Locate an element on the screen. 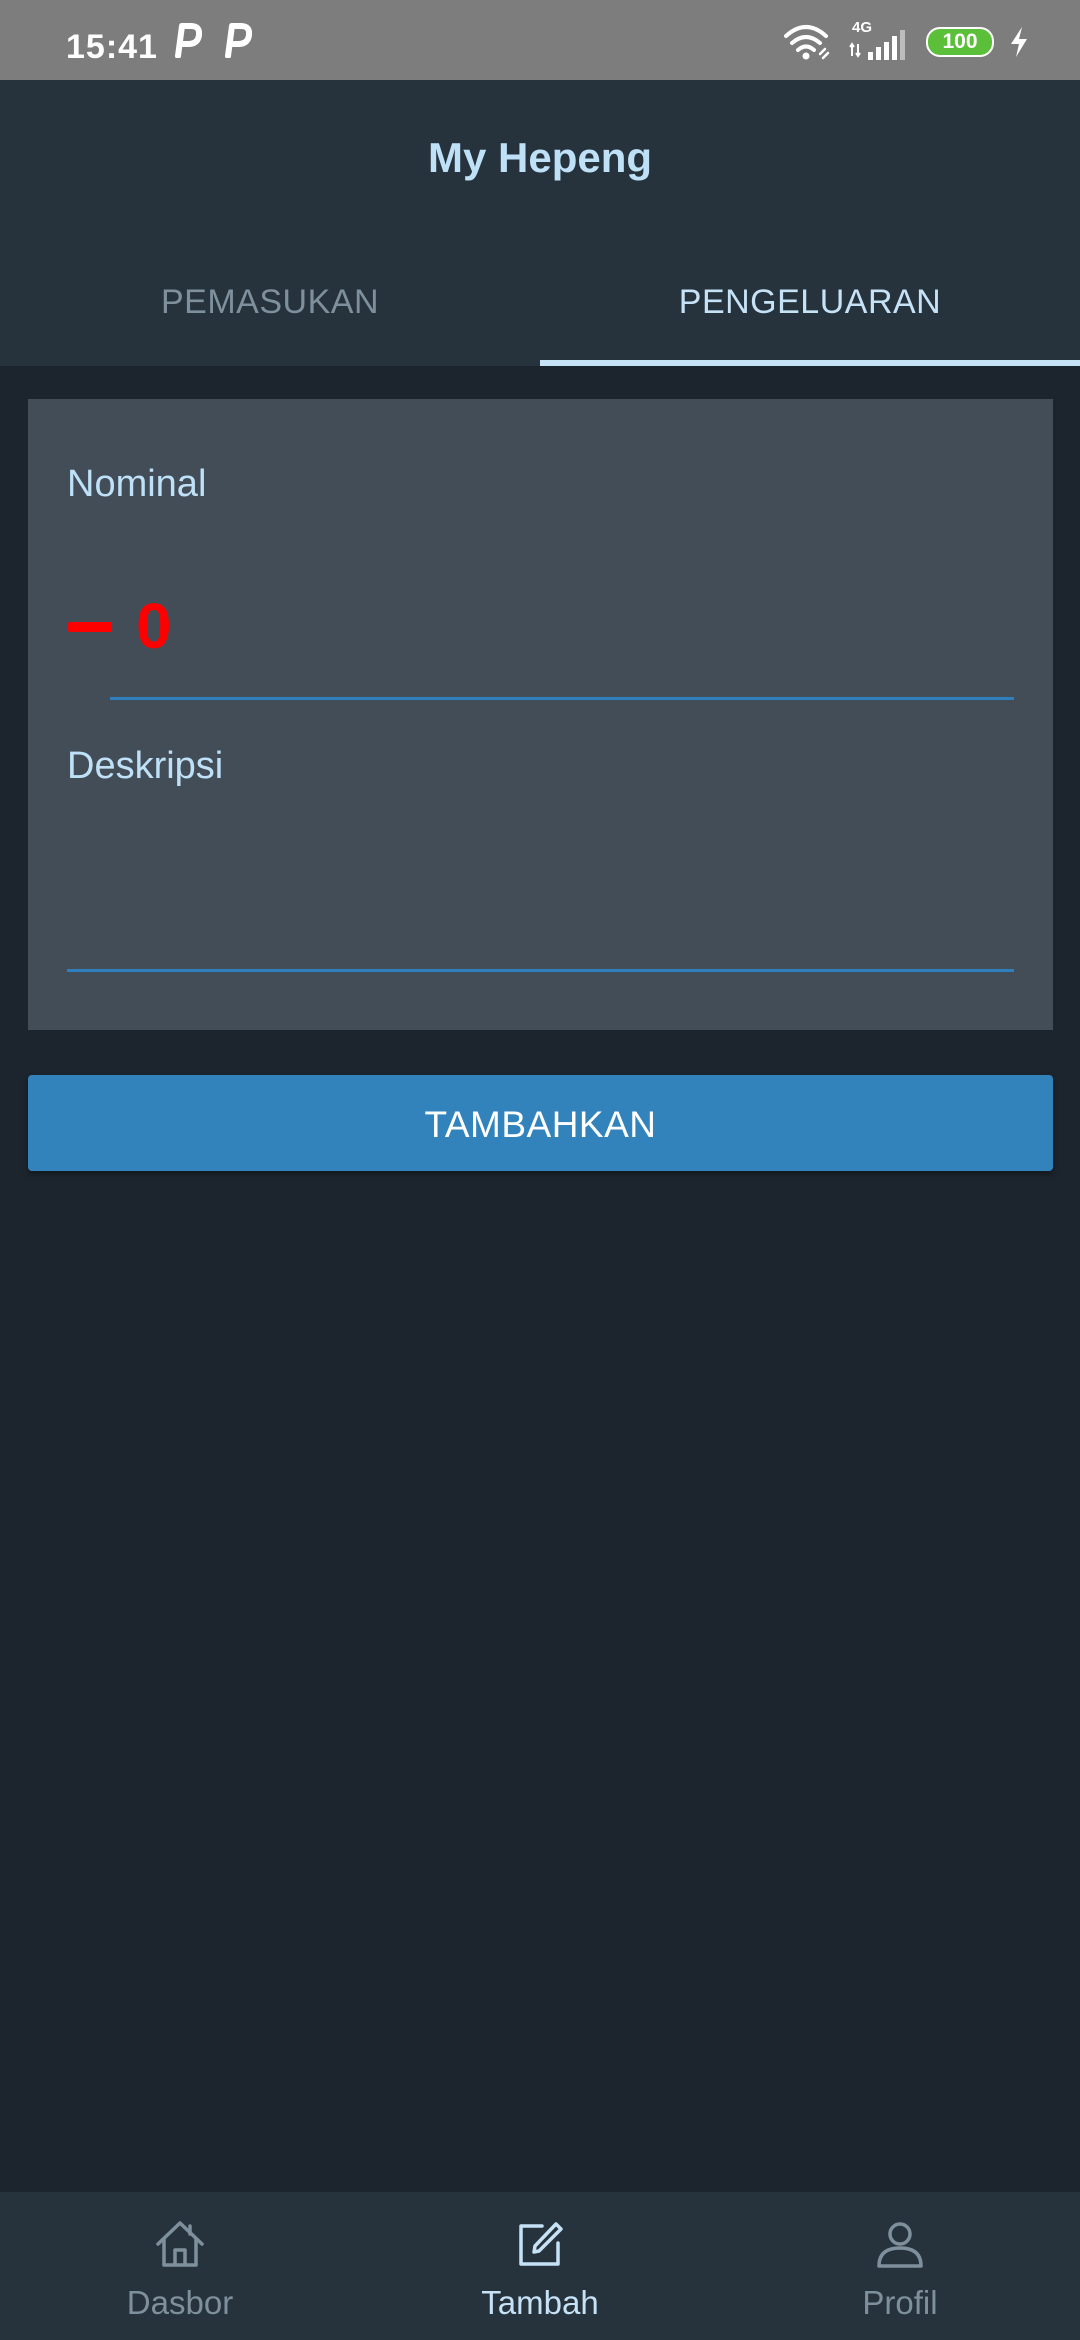  app-bar: My Hepeng is located at coordinates (540, 156).